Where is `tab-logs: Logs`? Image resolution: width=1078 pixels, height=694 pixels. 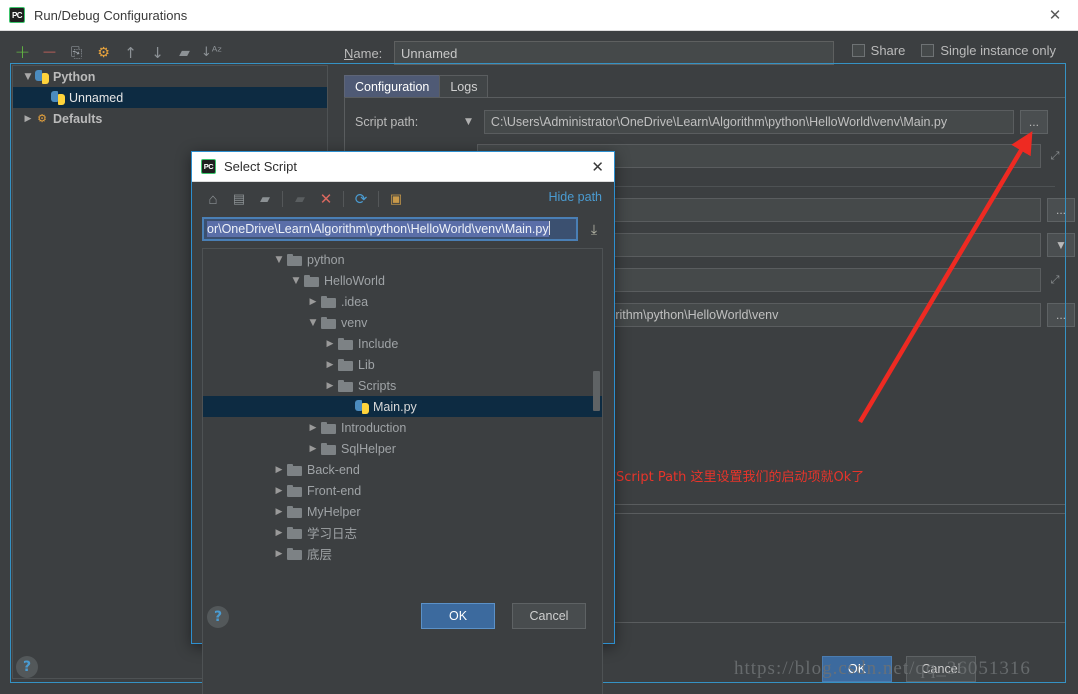
tab-logs: Logs is located at coordinates (464, 86).